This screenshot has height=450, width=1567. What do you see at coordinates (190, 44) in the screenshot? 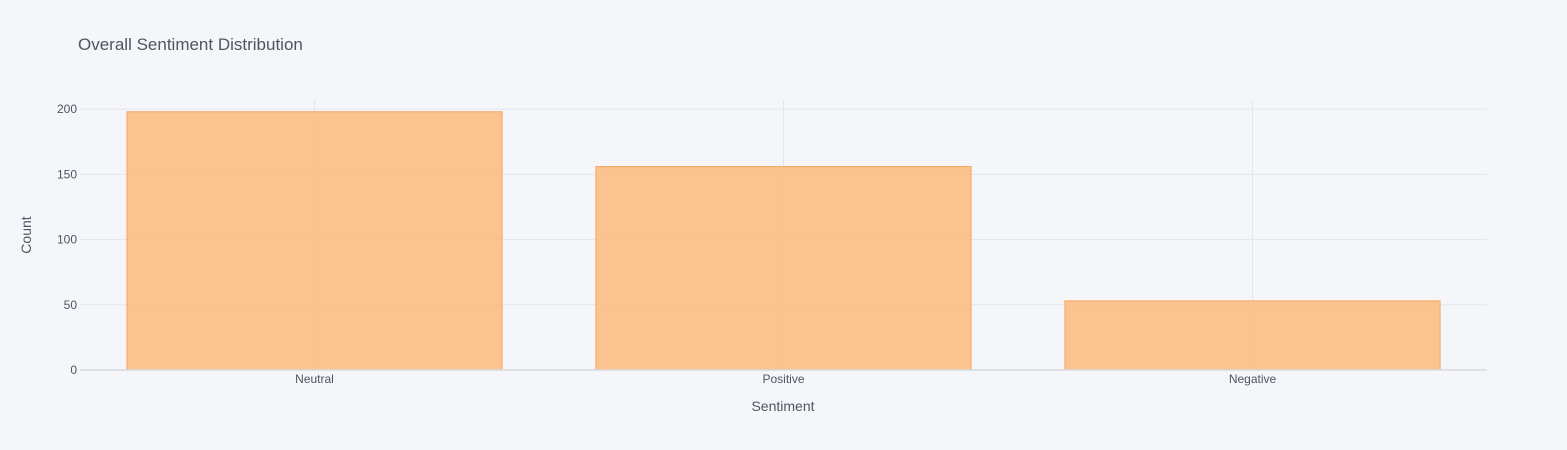
I see `chart-title: Overall Sentiment Distribution` at bounding box center [190, 44].